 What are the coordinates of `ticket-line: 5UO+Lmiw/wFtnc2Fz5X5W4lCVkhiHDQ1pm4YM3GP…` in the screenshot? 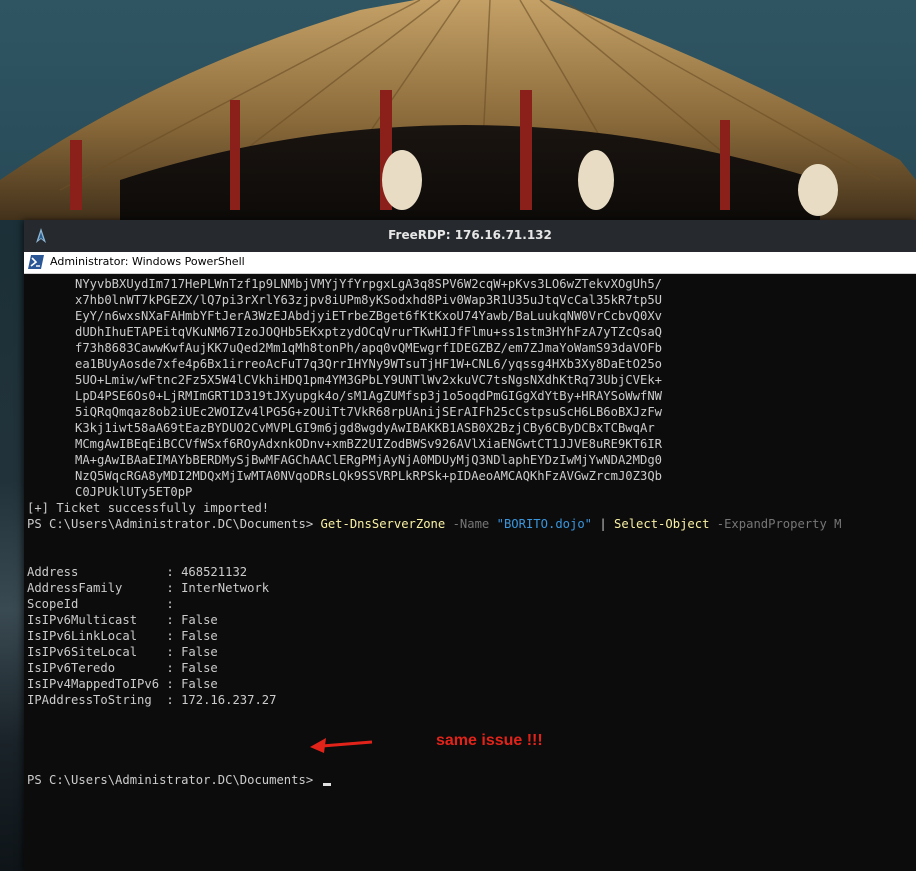 It's located at (368, 380).